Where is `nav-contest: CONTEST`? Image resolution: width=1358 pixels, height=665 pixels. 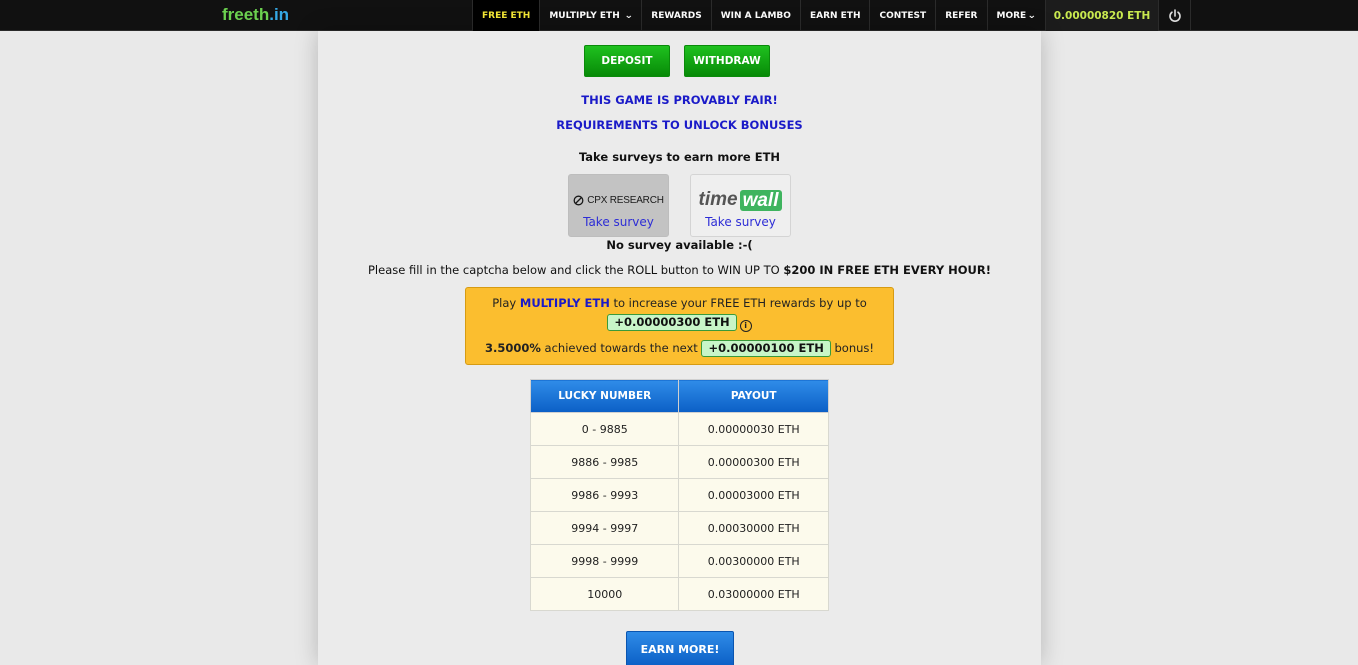
nav-contest: CONTEST is located at coordinates (902, 15).